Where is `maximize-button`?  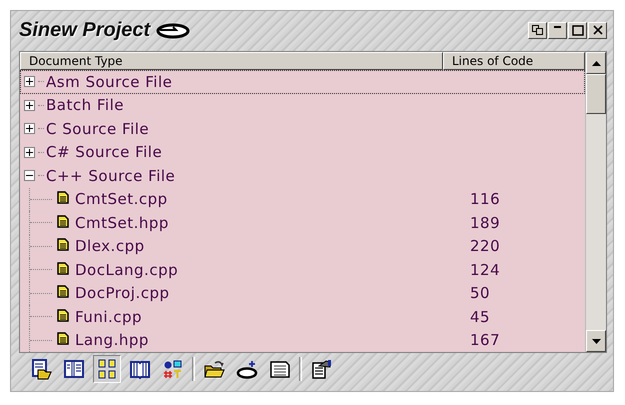 maximize-button is located at coordinates (577, 30).